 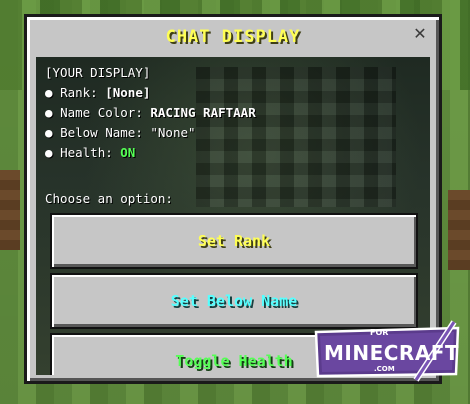 I want to click on below-name-row: ● Below Name: "None", so click(x=150, y=133).